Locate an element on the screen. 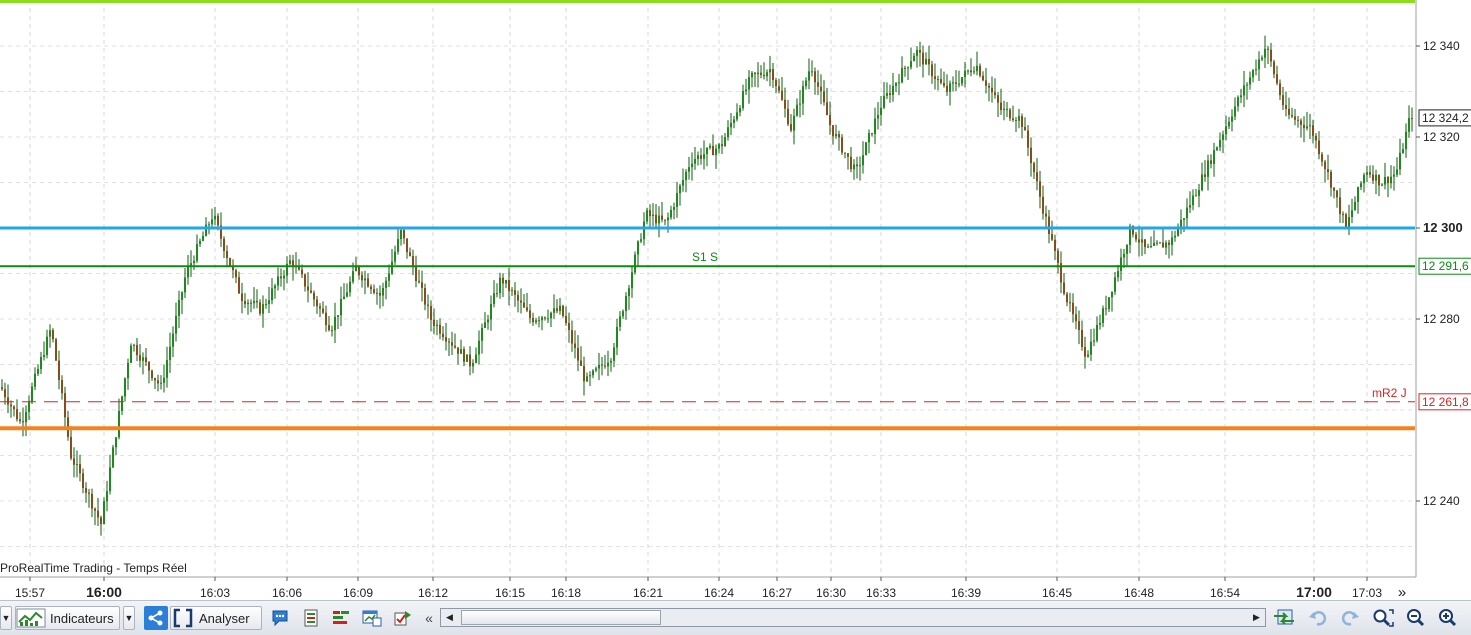 This screenshot has width=1471, height=635. zoom-out-icon is located at coordinates (1416, 618).